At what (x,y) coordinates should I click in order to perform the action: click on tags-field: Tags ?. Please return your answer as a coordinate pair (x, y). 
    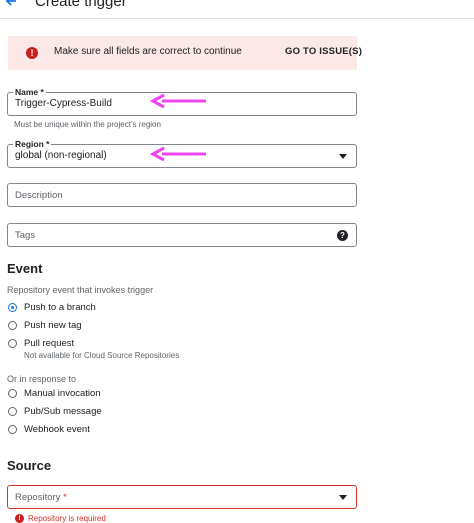
    Looking at the image, I should click on (182, 235).